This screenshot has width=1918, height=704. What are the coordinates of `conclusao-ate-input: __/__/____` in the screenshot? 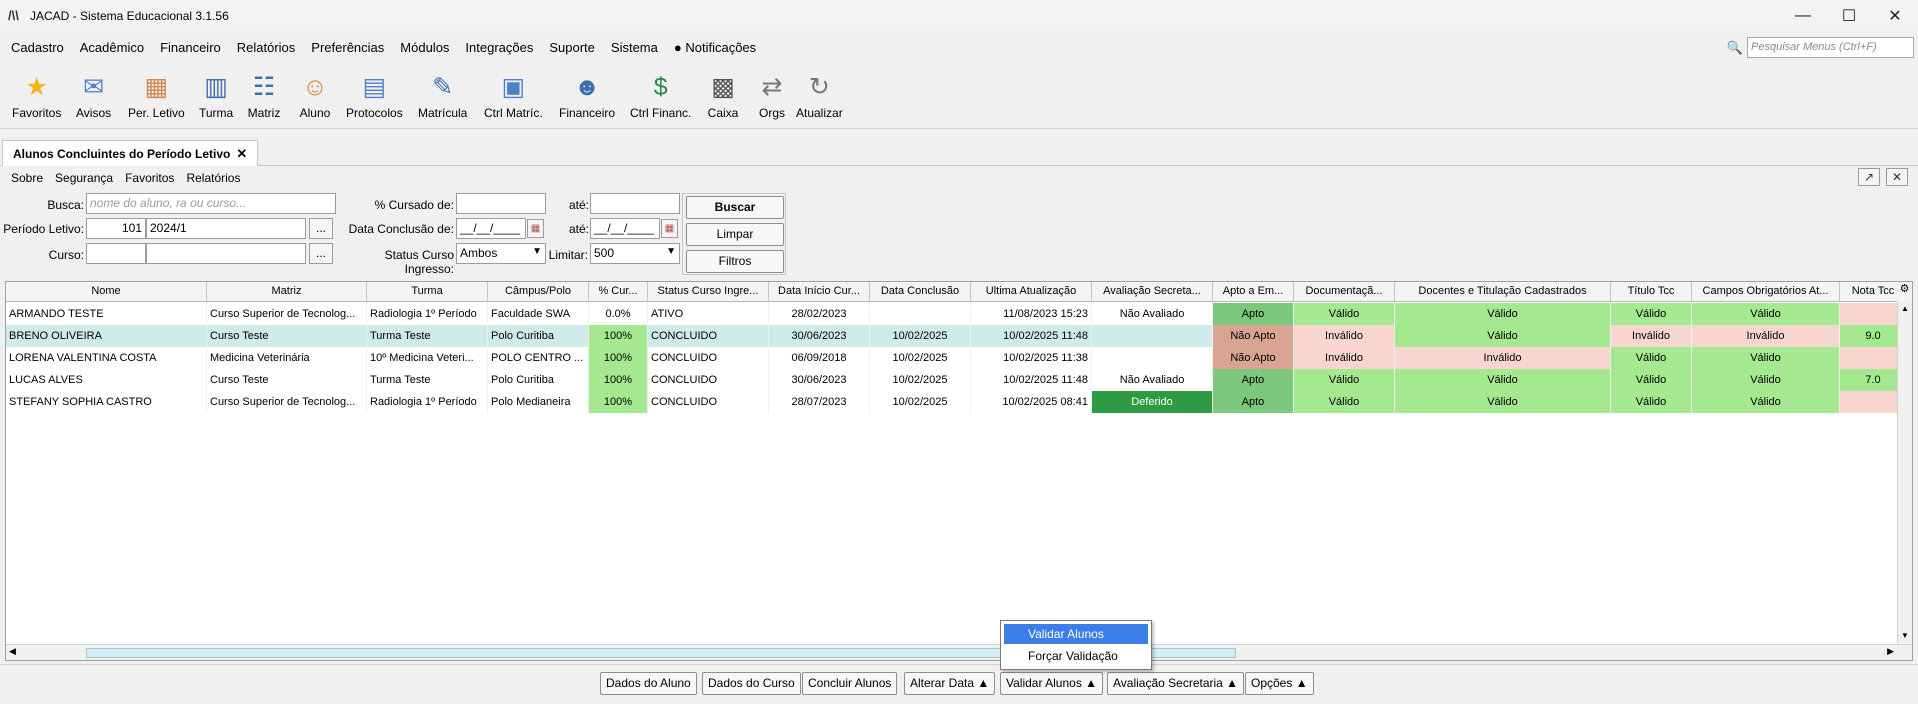 It's located at (625, 228).